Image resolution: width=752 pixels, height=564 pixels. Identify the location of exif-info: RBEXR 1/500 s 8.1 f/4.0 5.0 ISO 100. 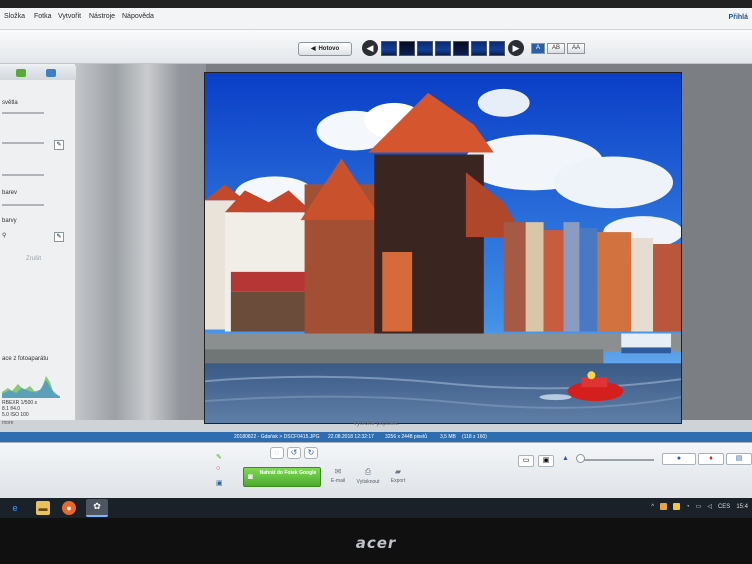
(19, 409).